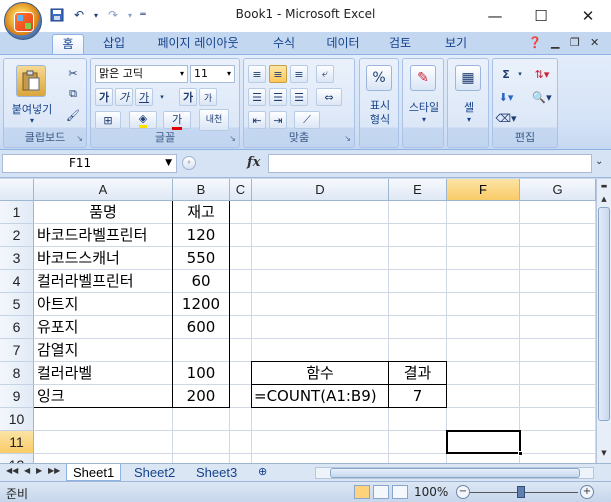 Image resolution: width=611 pixels, height=502 pixels. I want to click on cell-b7, so click(201, 350).